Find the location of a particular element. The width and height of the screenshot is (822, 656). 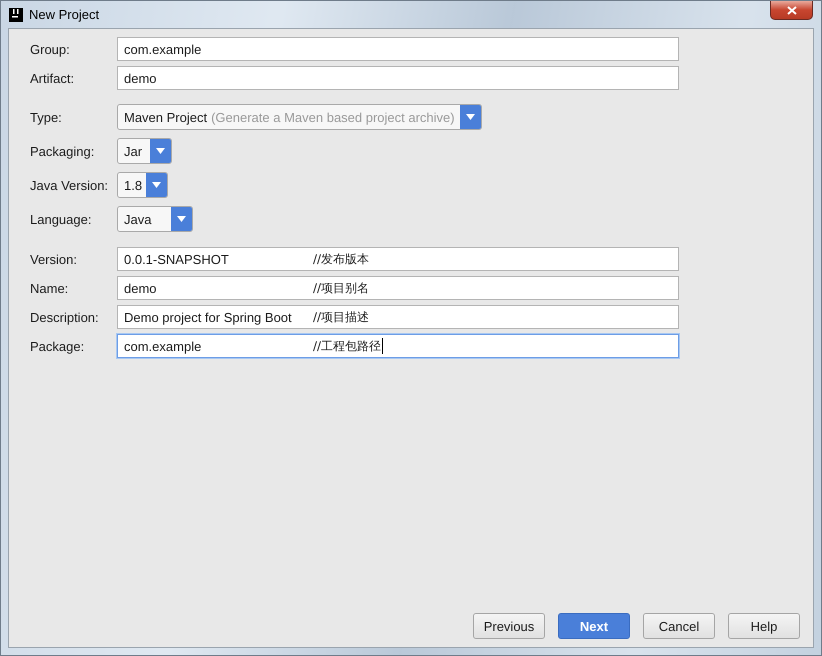

input-field: Demo project for Spring Boot //项目描述 is located at coordinates (398, 317).